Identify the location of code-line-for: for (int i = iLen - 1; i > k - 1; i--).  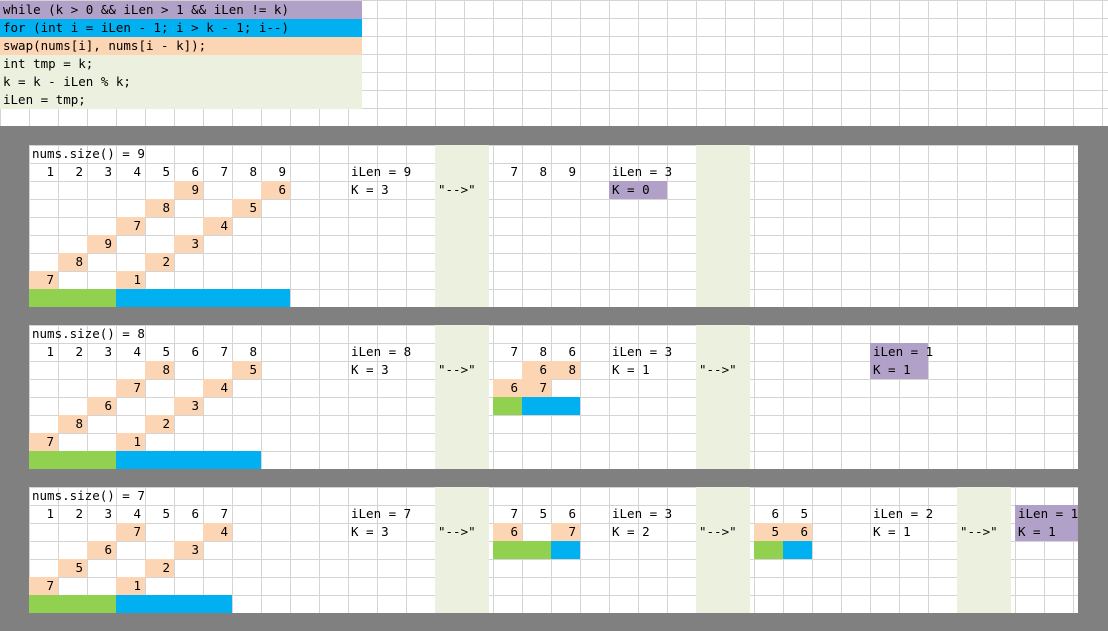
(181, 28).